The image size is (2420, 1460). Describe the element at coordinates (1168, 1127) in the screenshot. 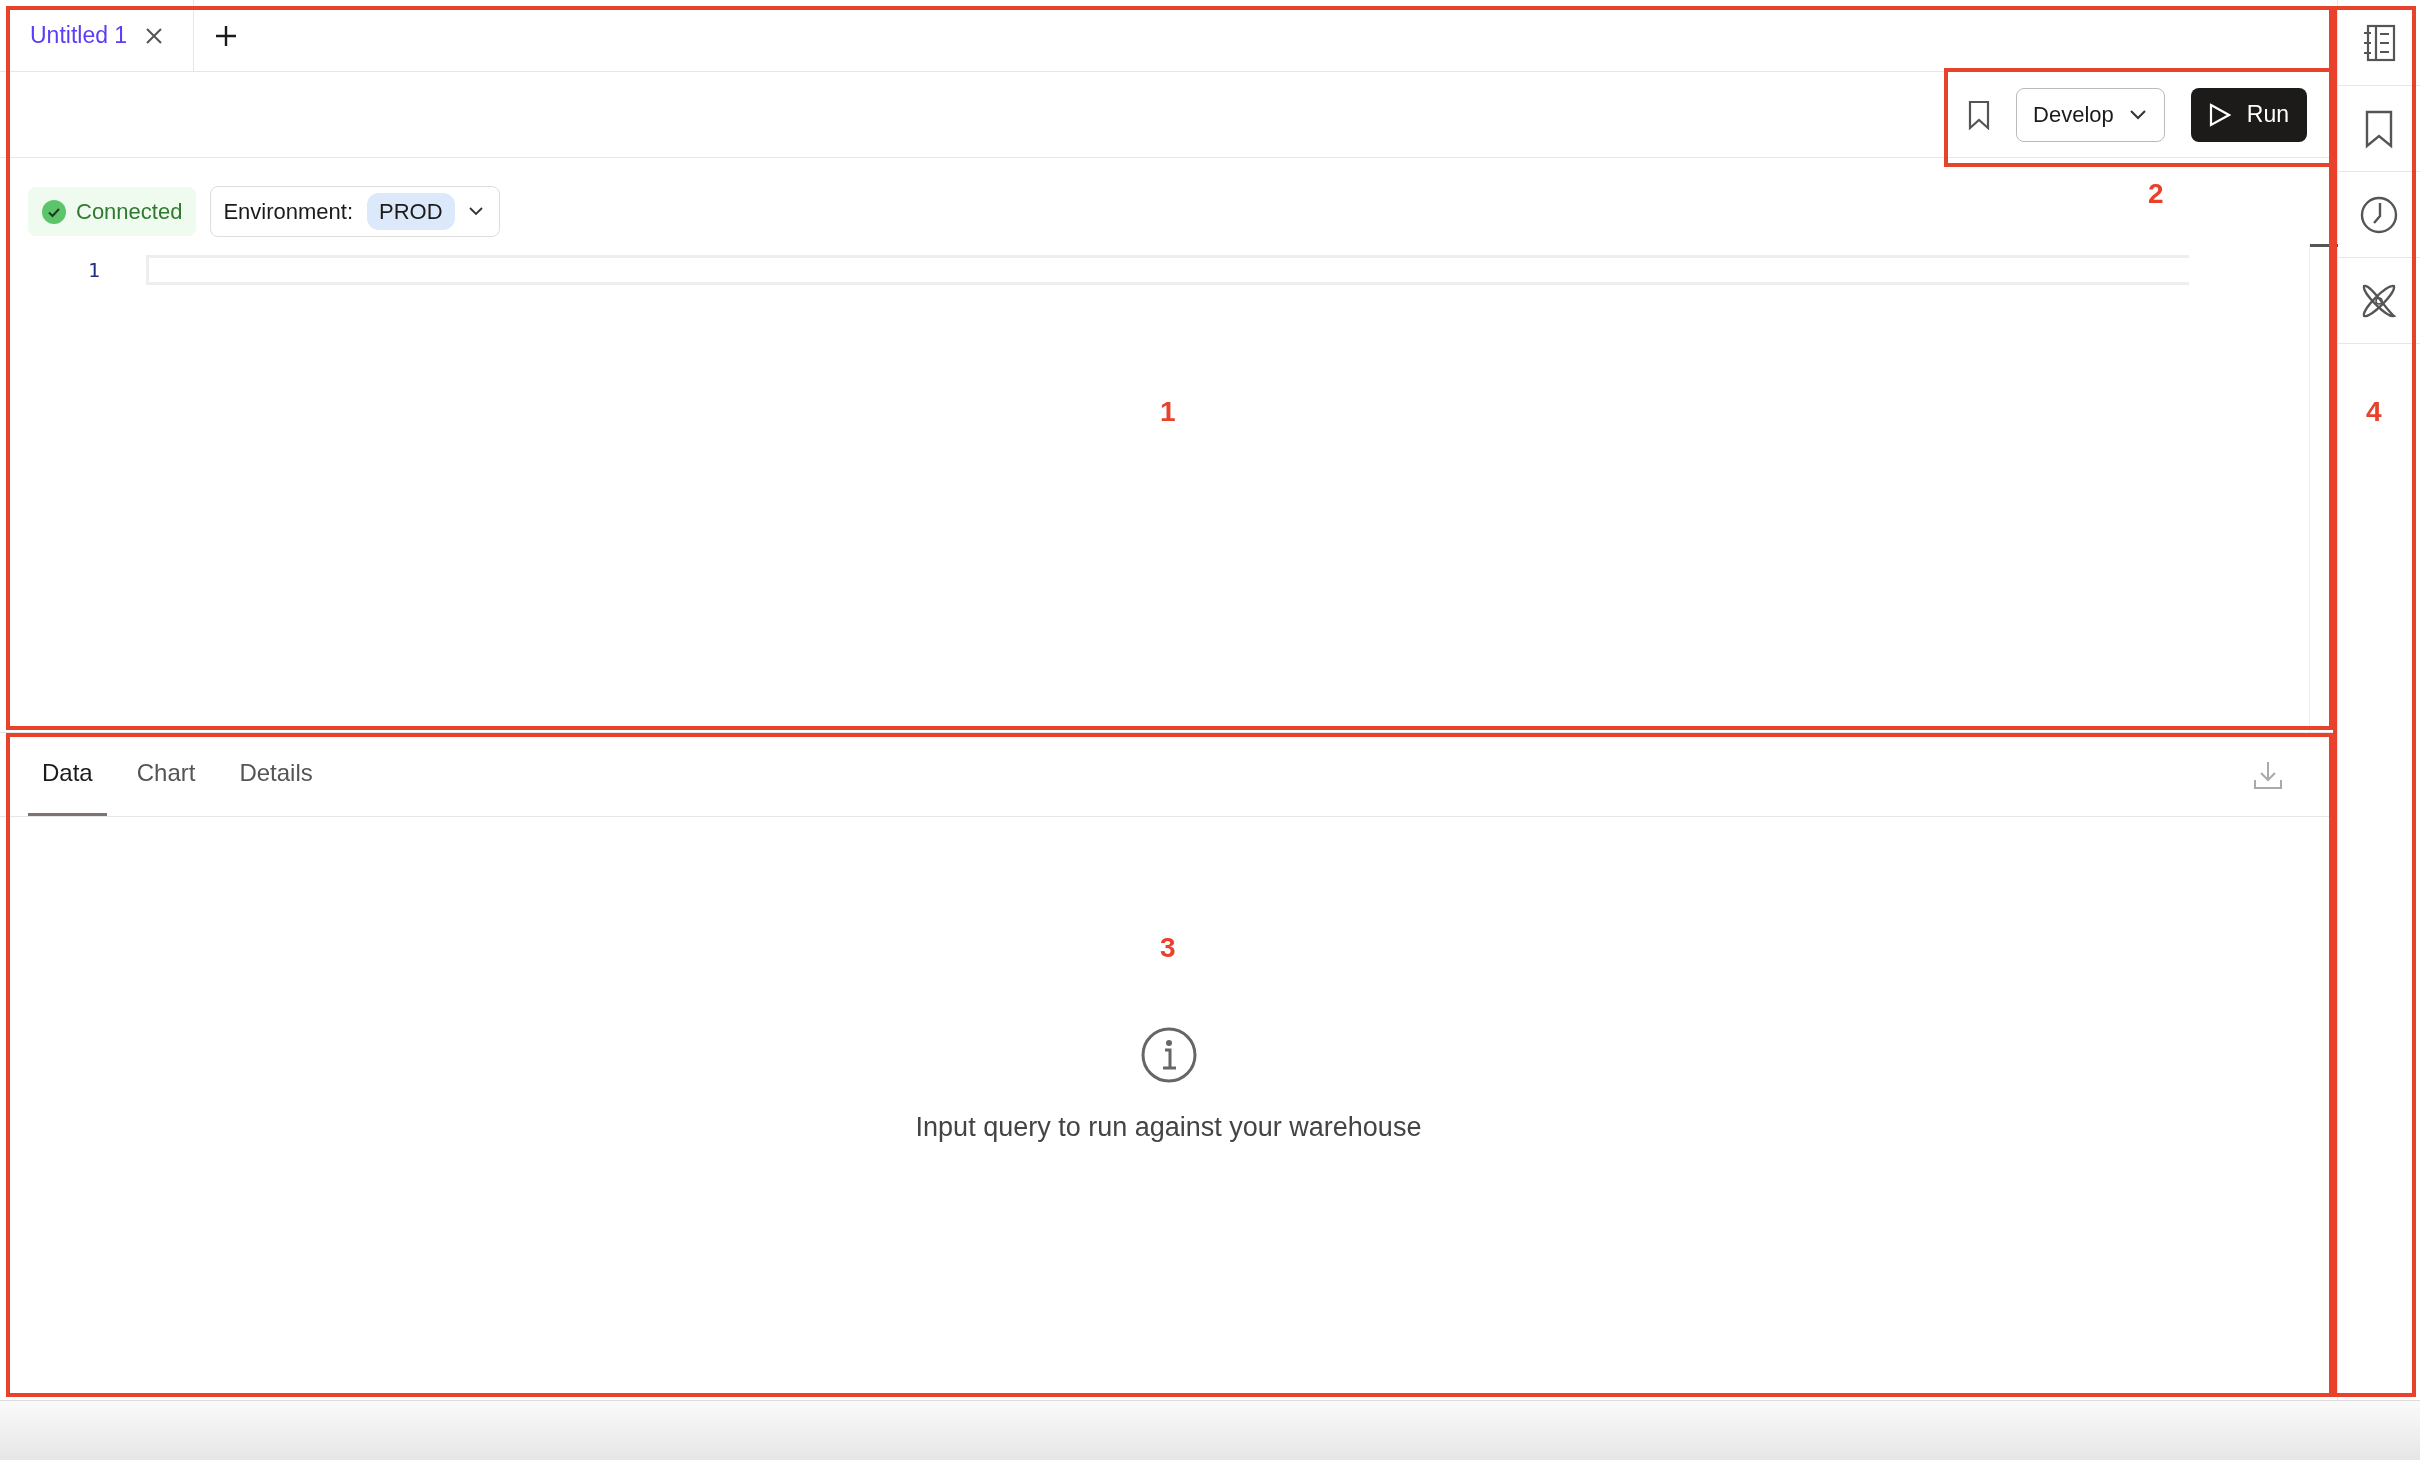

I see `empty-message: Input query to run against your warehouse` at that location.